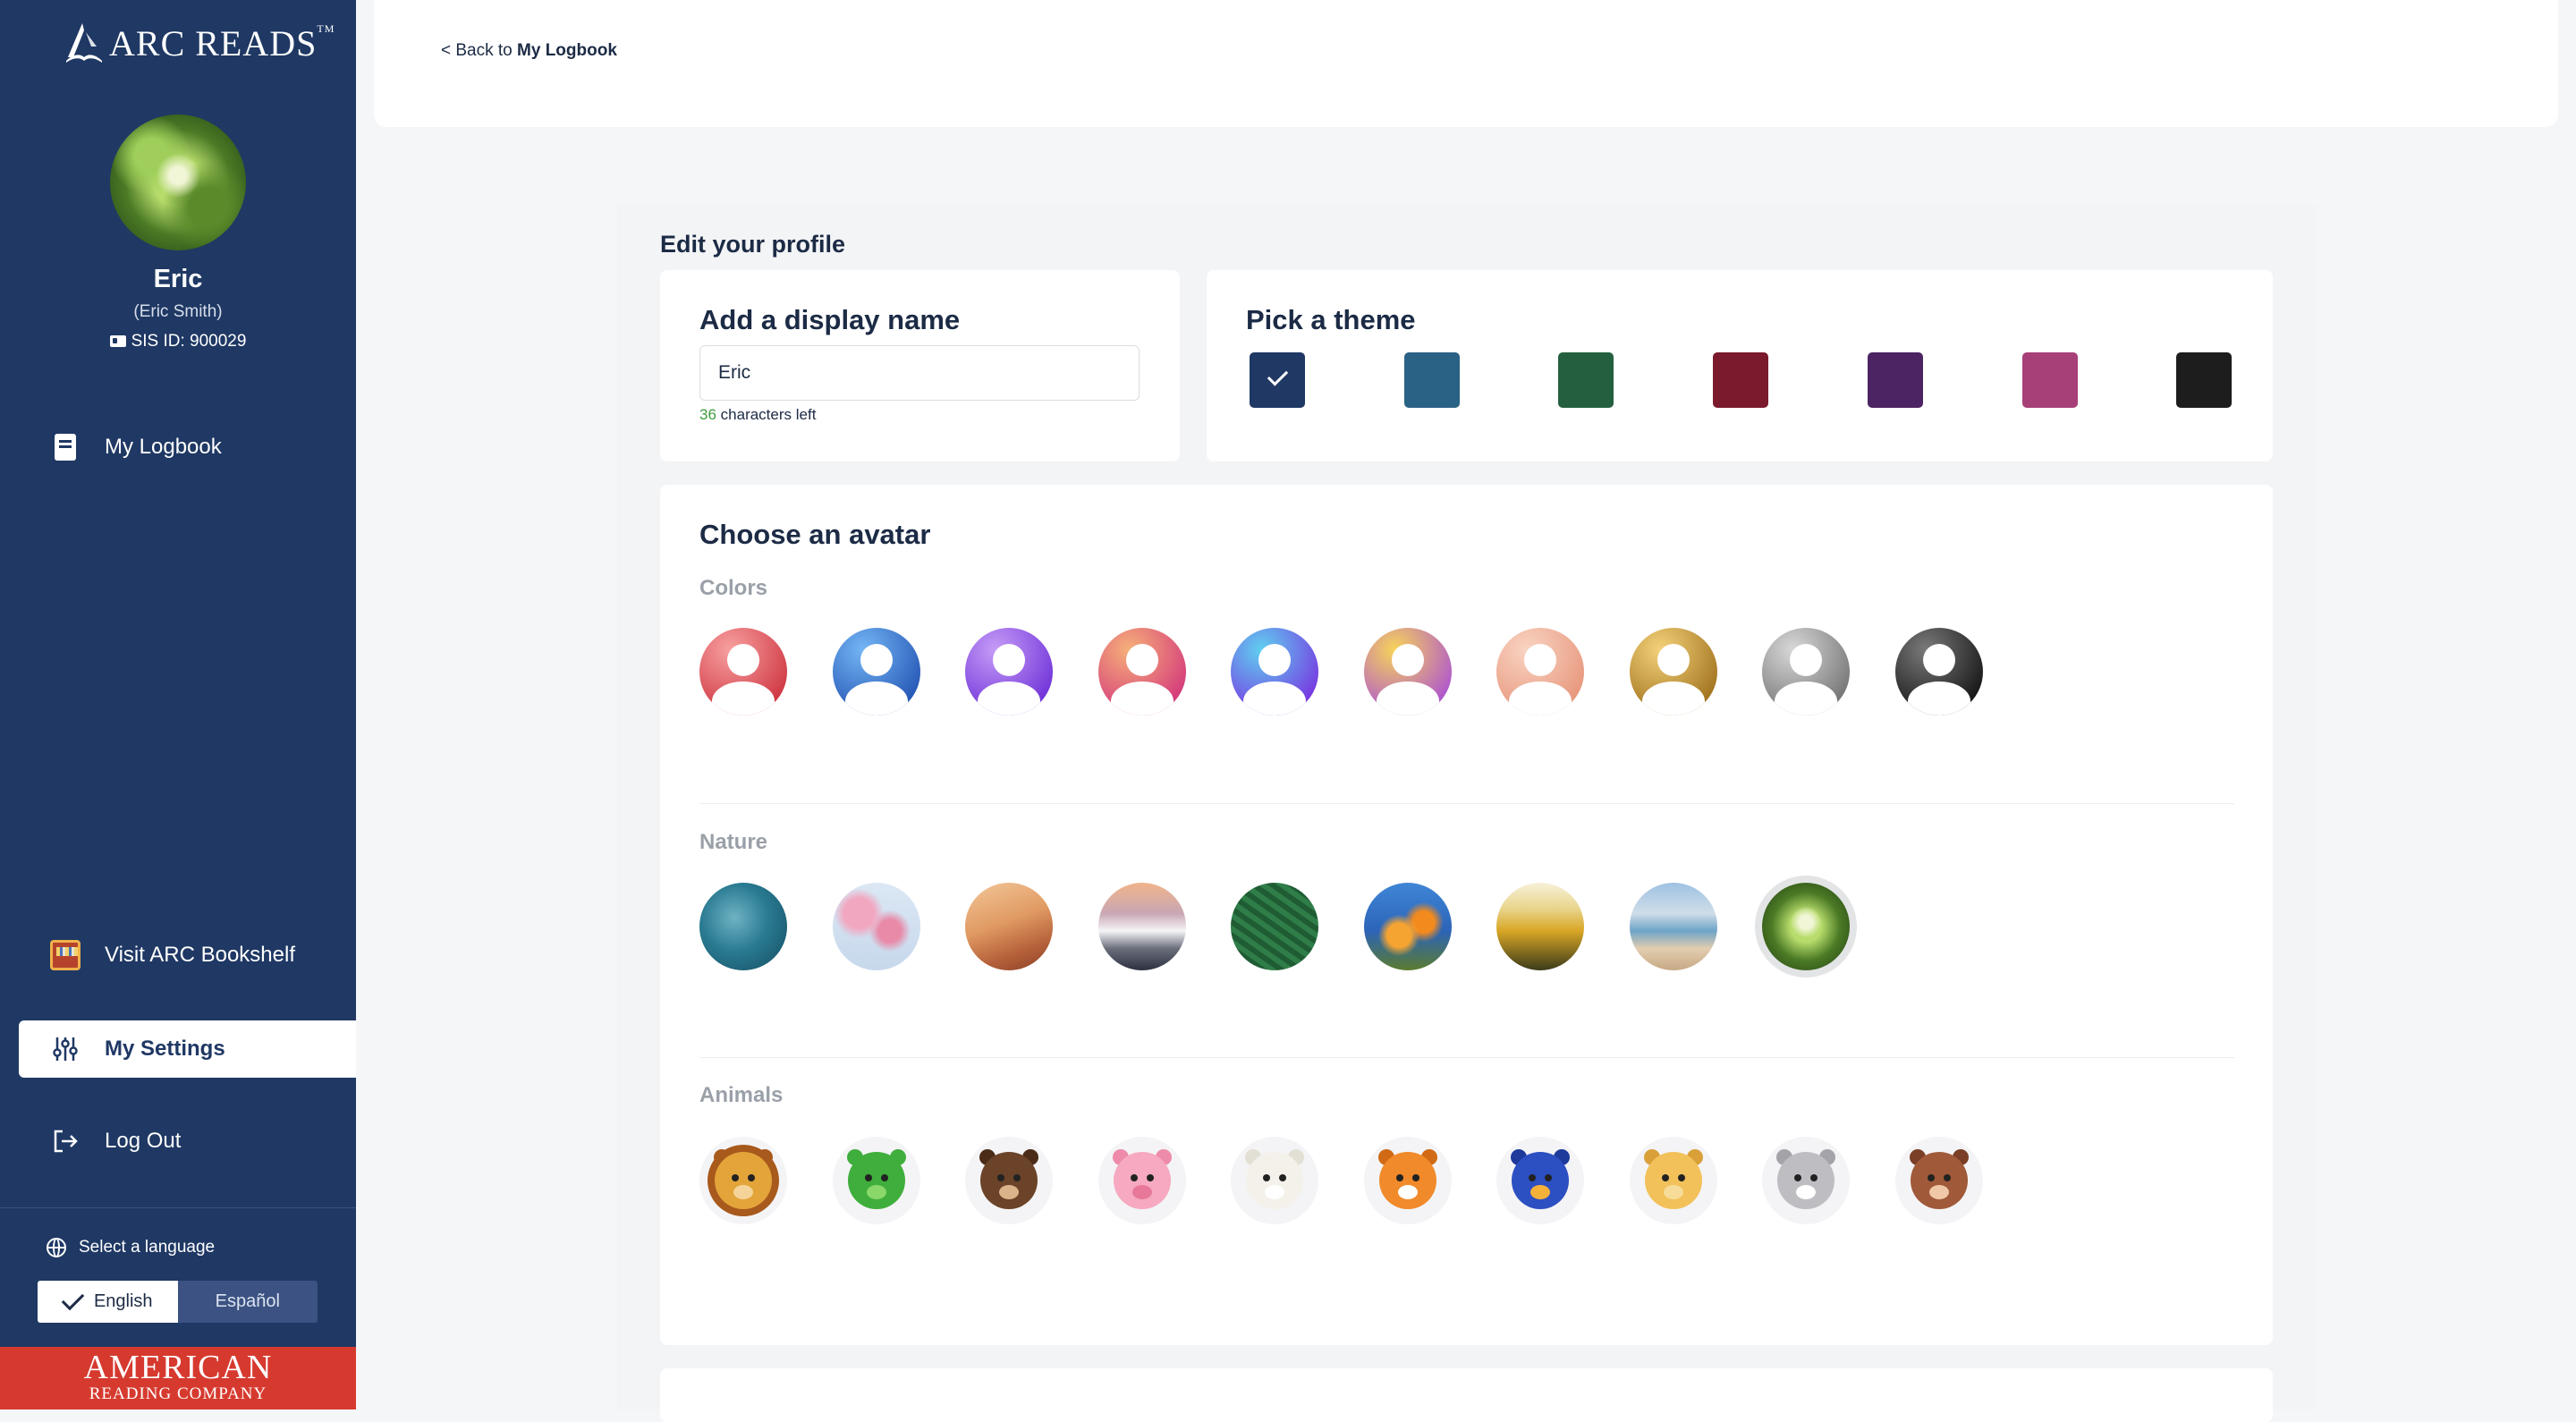 Image resolution: width=2576 pixels, height=1422 pixels. I want to click on language-option-espanol: Español, so click(247, 1302).